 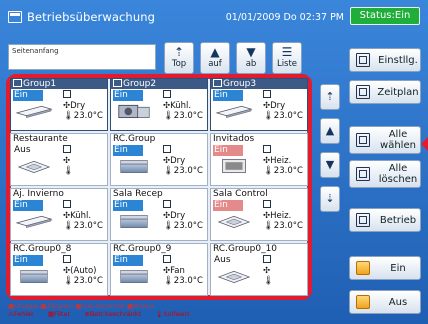 What do you see at coordinates (38, 194) in the screenshot?
I see `tile-name: Aj. Invierno` at bounding box center [38, 194].